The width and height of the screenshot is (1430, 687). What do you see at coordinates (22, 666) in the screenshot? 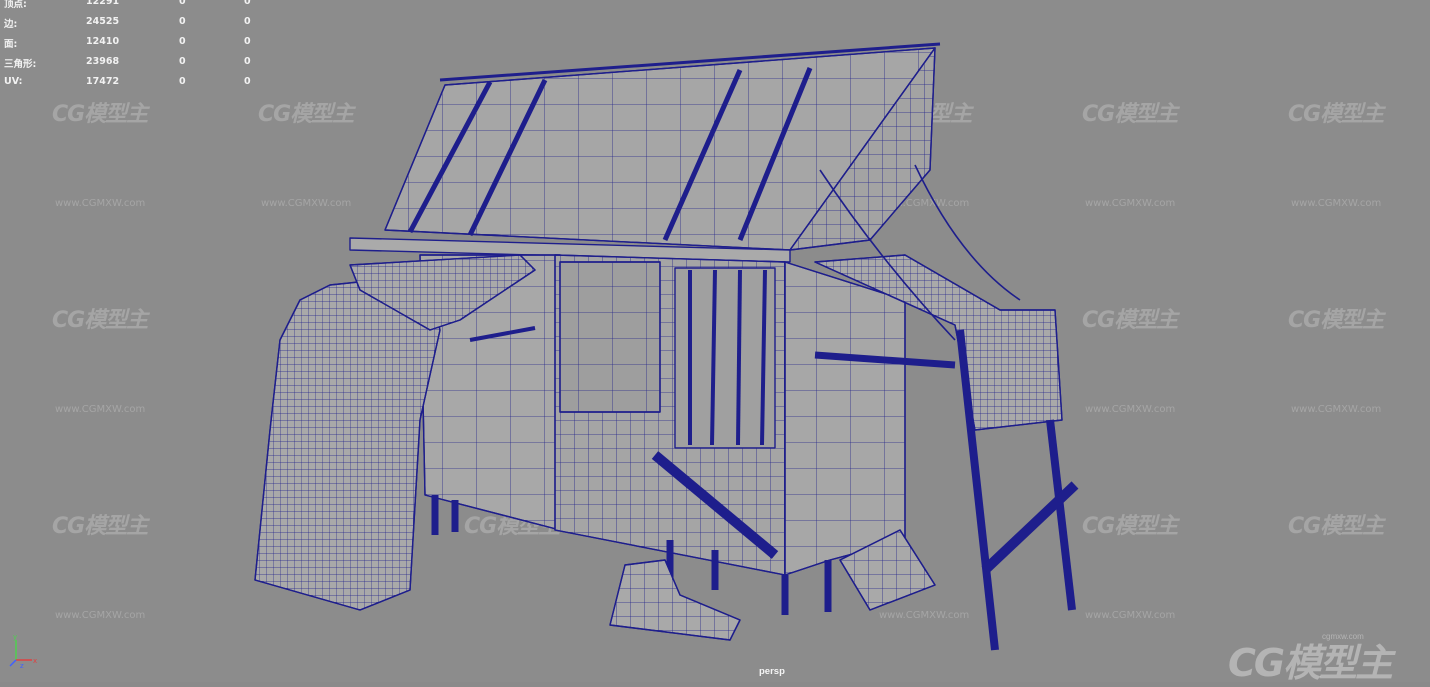
I see `axis-z-label: z` at bounding box center [22, 666].